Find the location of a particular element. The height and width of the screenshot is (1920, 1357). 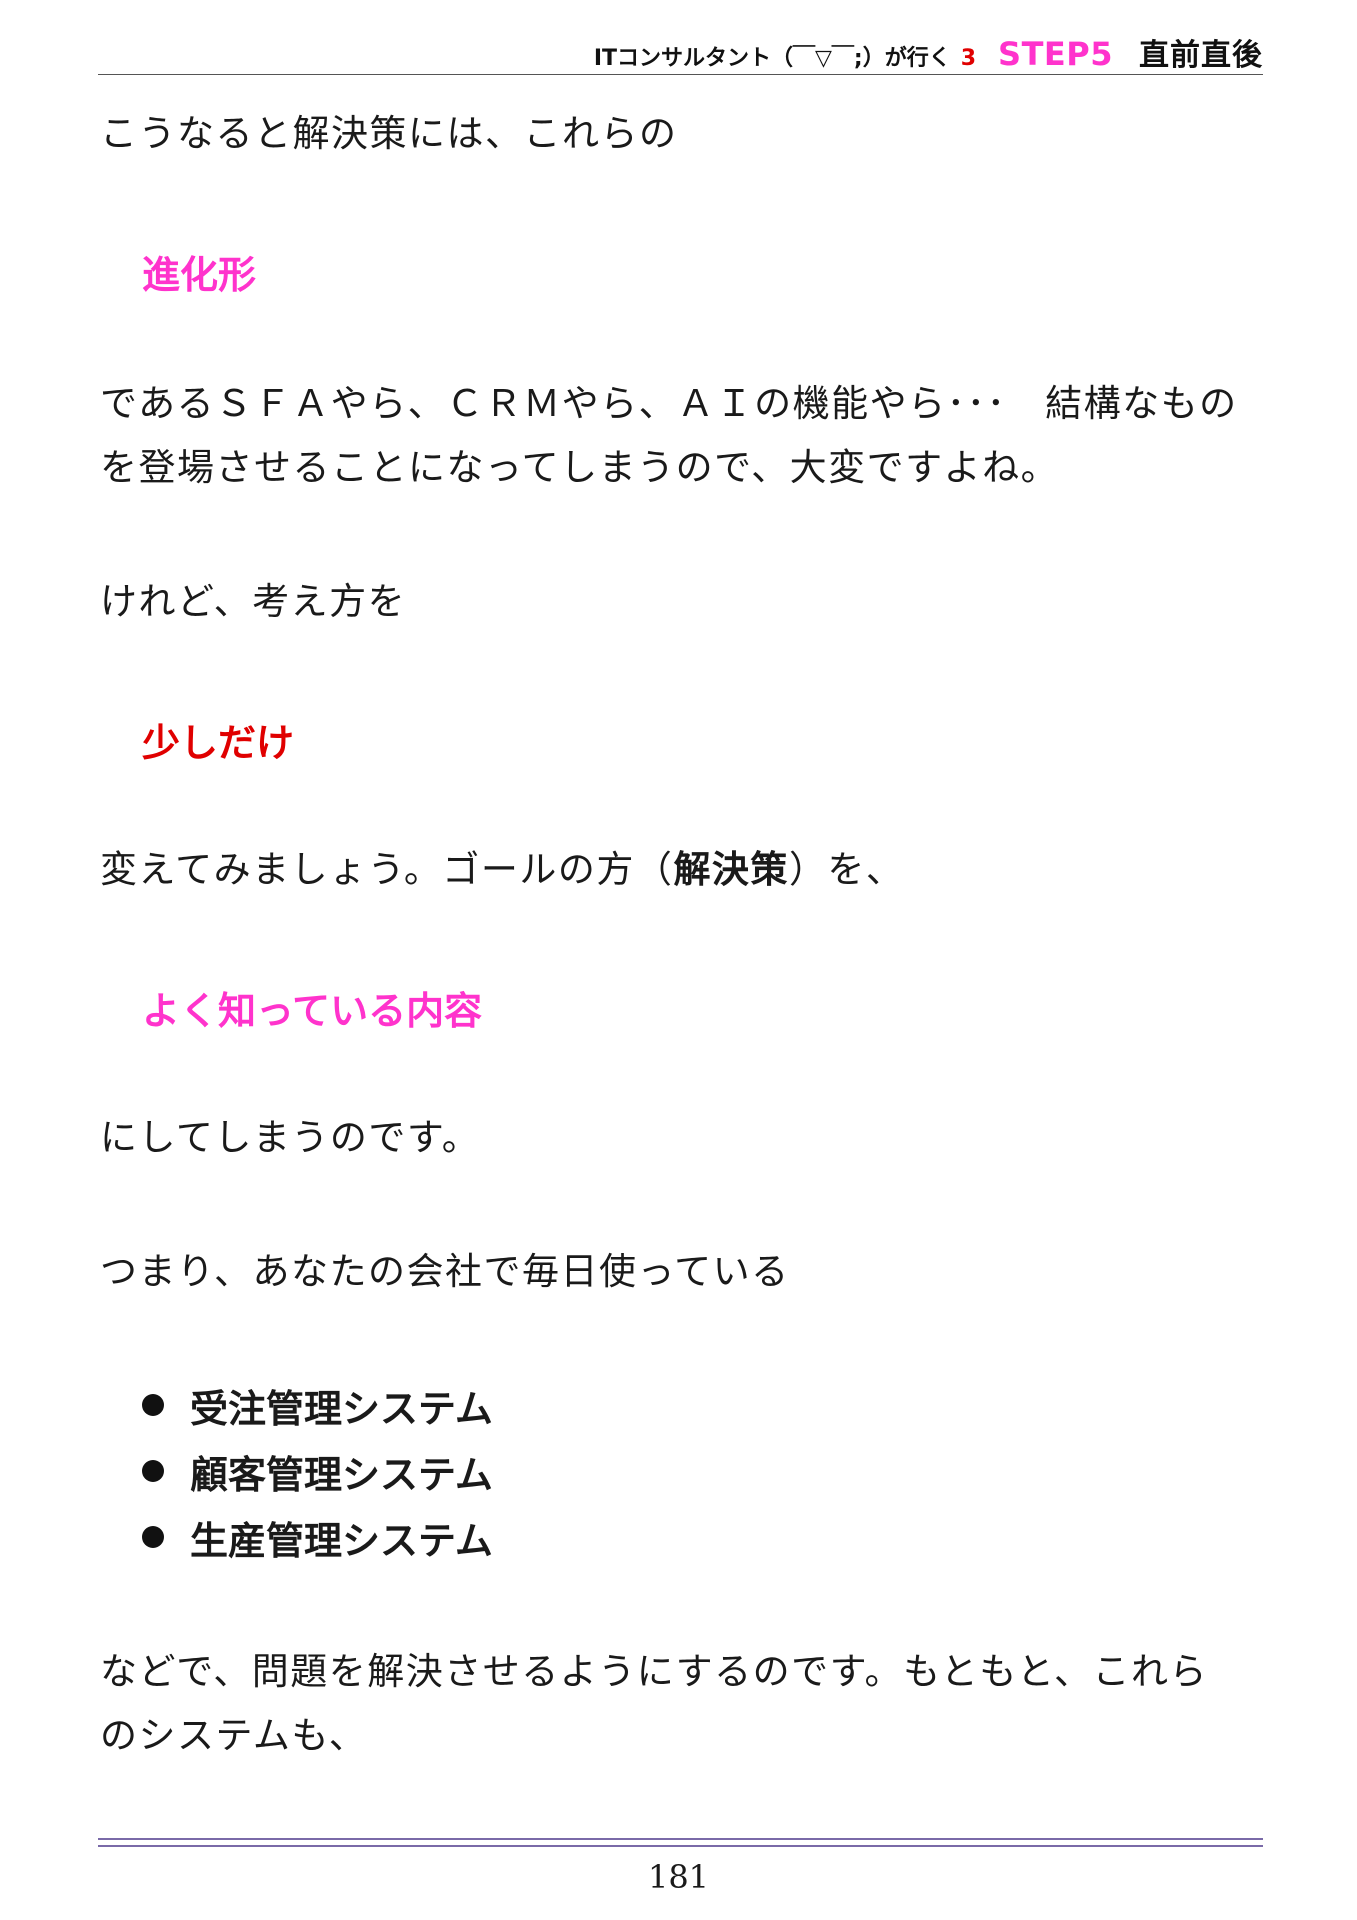

paragraph-4-post: ）を、 is located at coordinates (846, 869).